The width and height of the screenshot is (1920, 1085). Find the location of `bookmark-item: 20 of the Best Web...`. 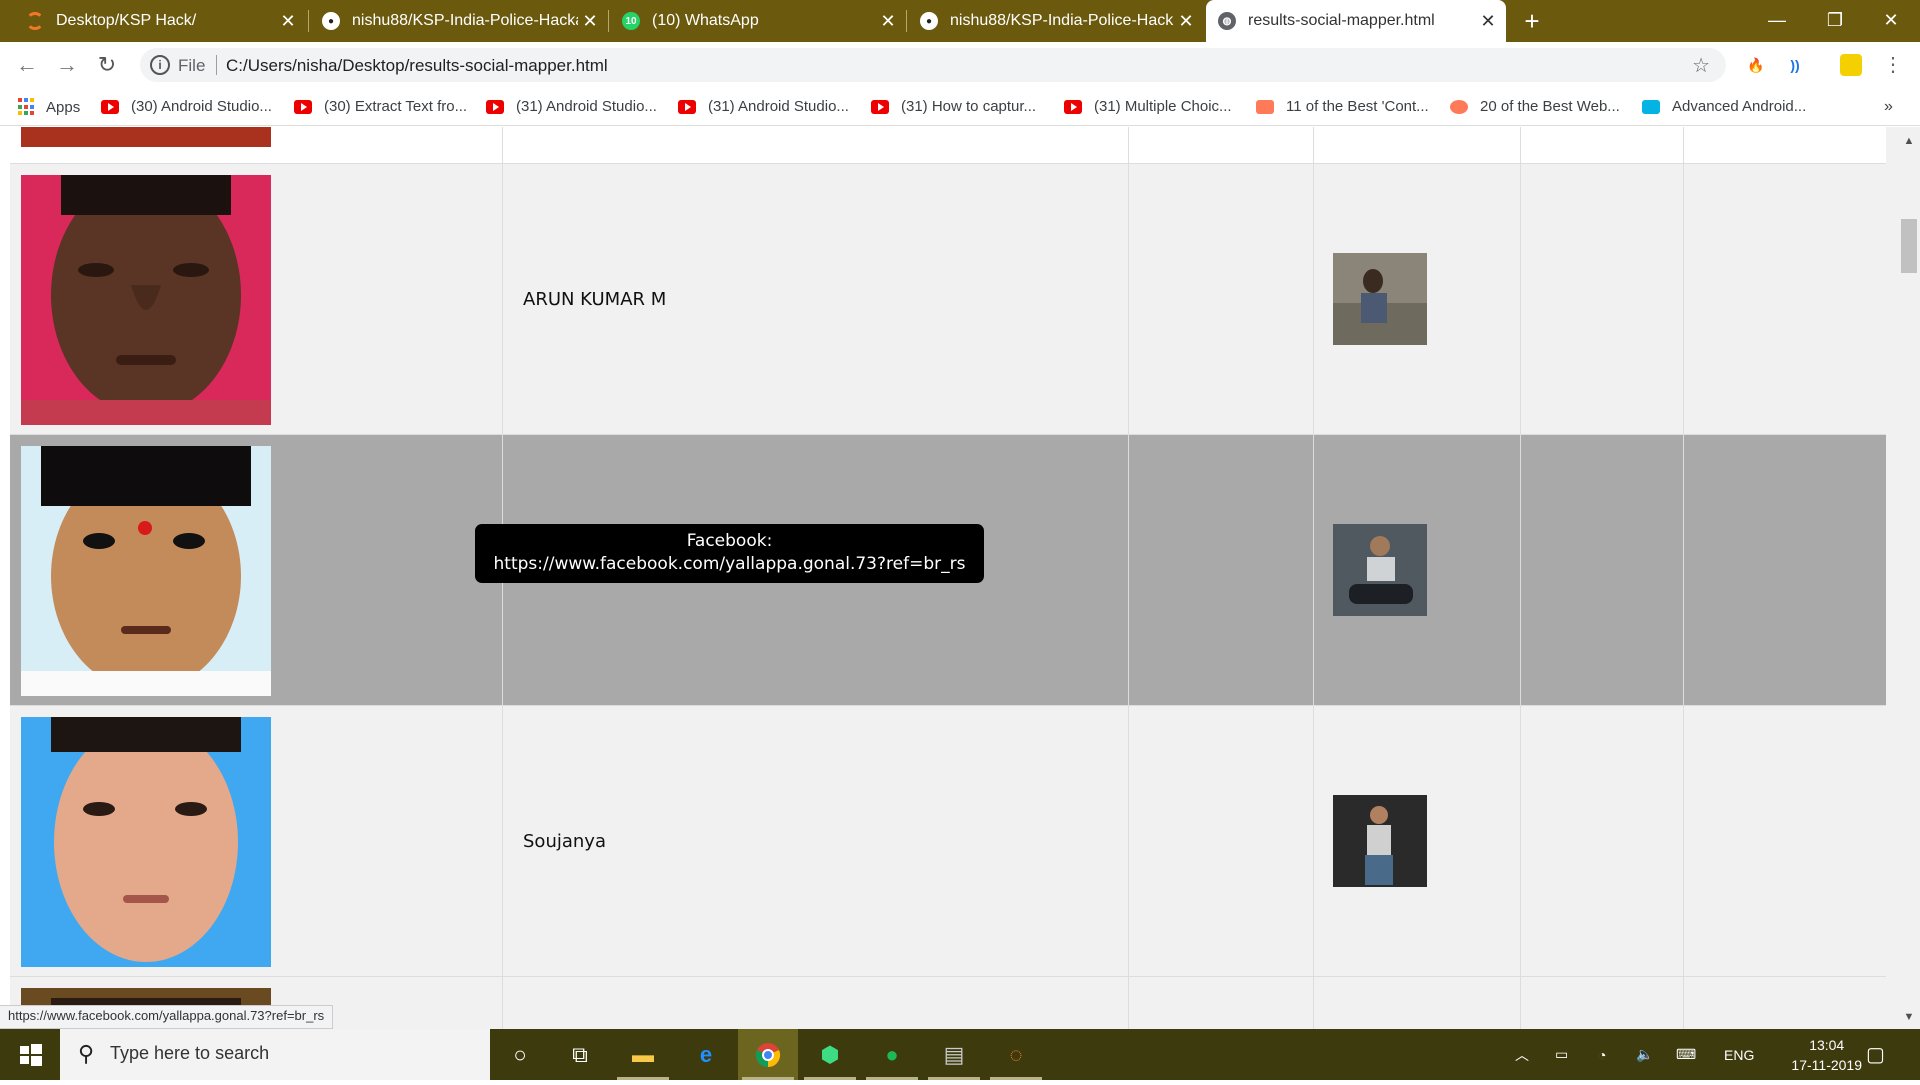

bookmark-item: 20 of the Best Web... is located at coordinates (1535, 106).